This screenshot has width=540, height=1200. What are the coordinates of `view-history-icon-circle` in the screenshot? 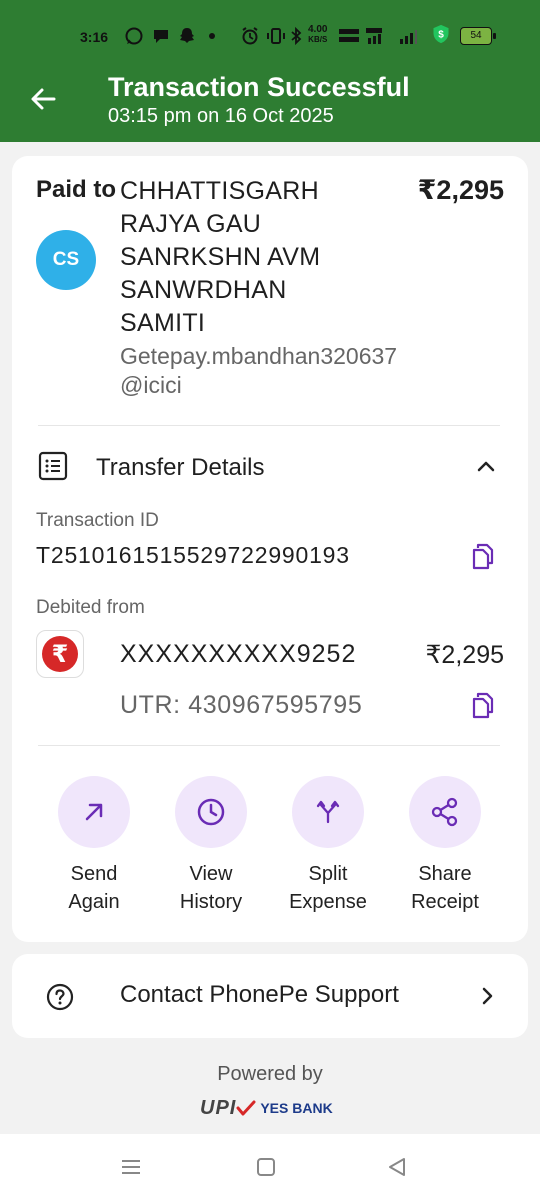 It's located at (211, 812).